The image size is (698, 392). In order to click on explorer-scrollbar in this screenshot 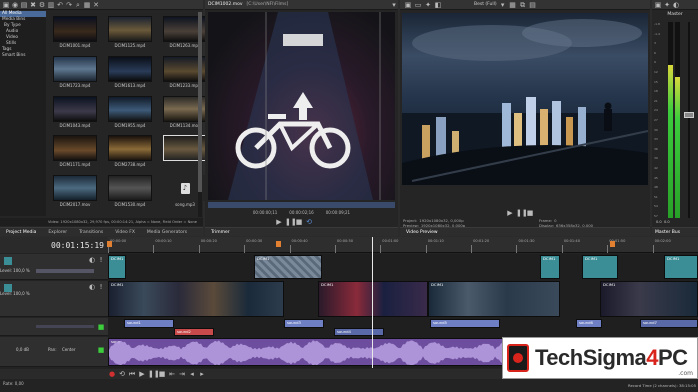, I will do `click(200, 114)`.